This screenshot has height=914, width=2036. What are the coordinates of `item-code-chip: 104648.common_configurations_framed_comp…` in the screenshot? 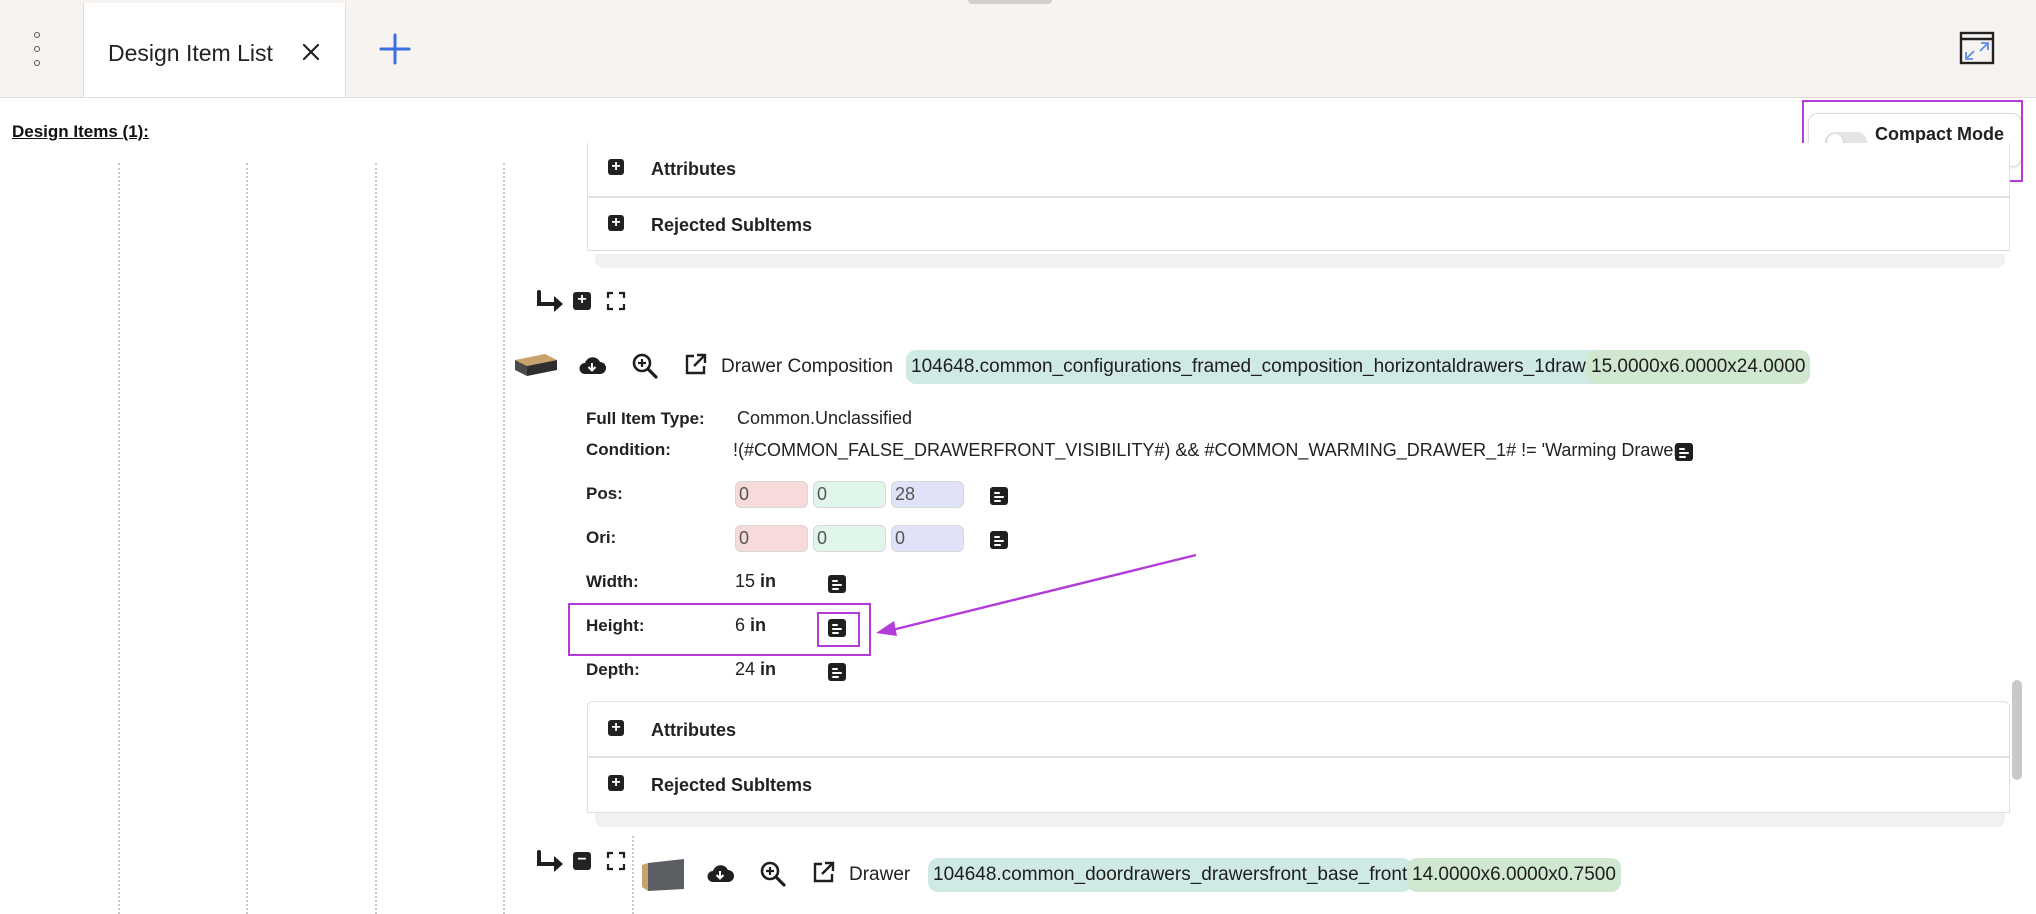 It's located at (1257, 367).